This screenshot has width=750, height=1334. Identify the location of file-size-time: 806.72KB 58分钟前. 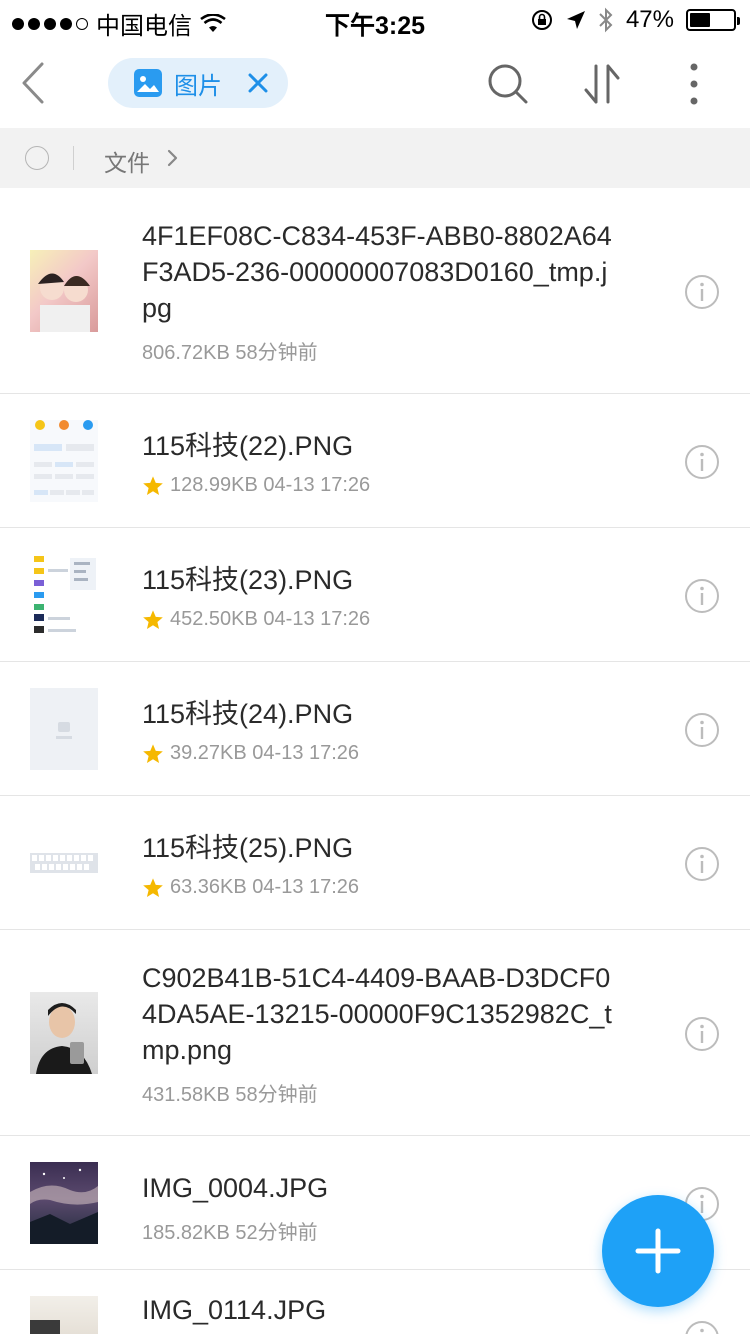
(230, 353).